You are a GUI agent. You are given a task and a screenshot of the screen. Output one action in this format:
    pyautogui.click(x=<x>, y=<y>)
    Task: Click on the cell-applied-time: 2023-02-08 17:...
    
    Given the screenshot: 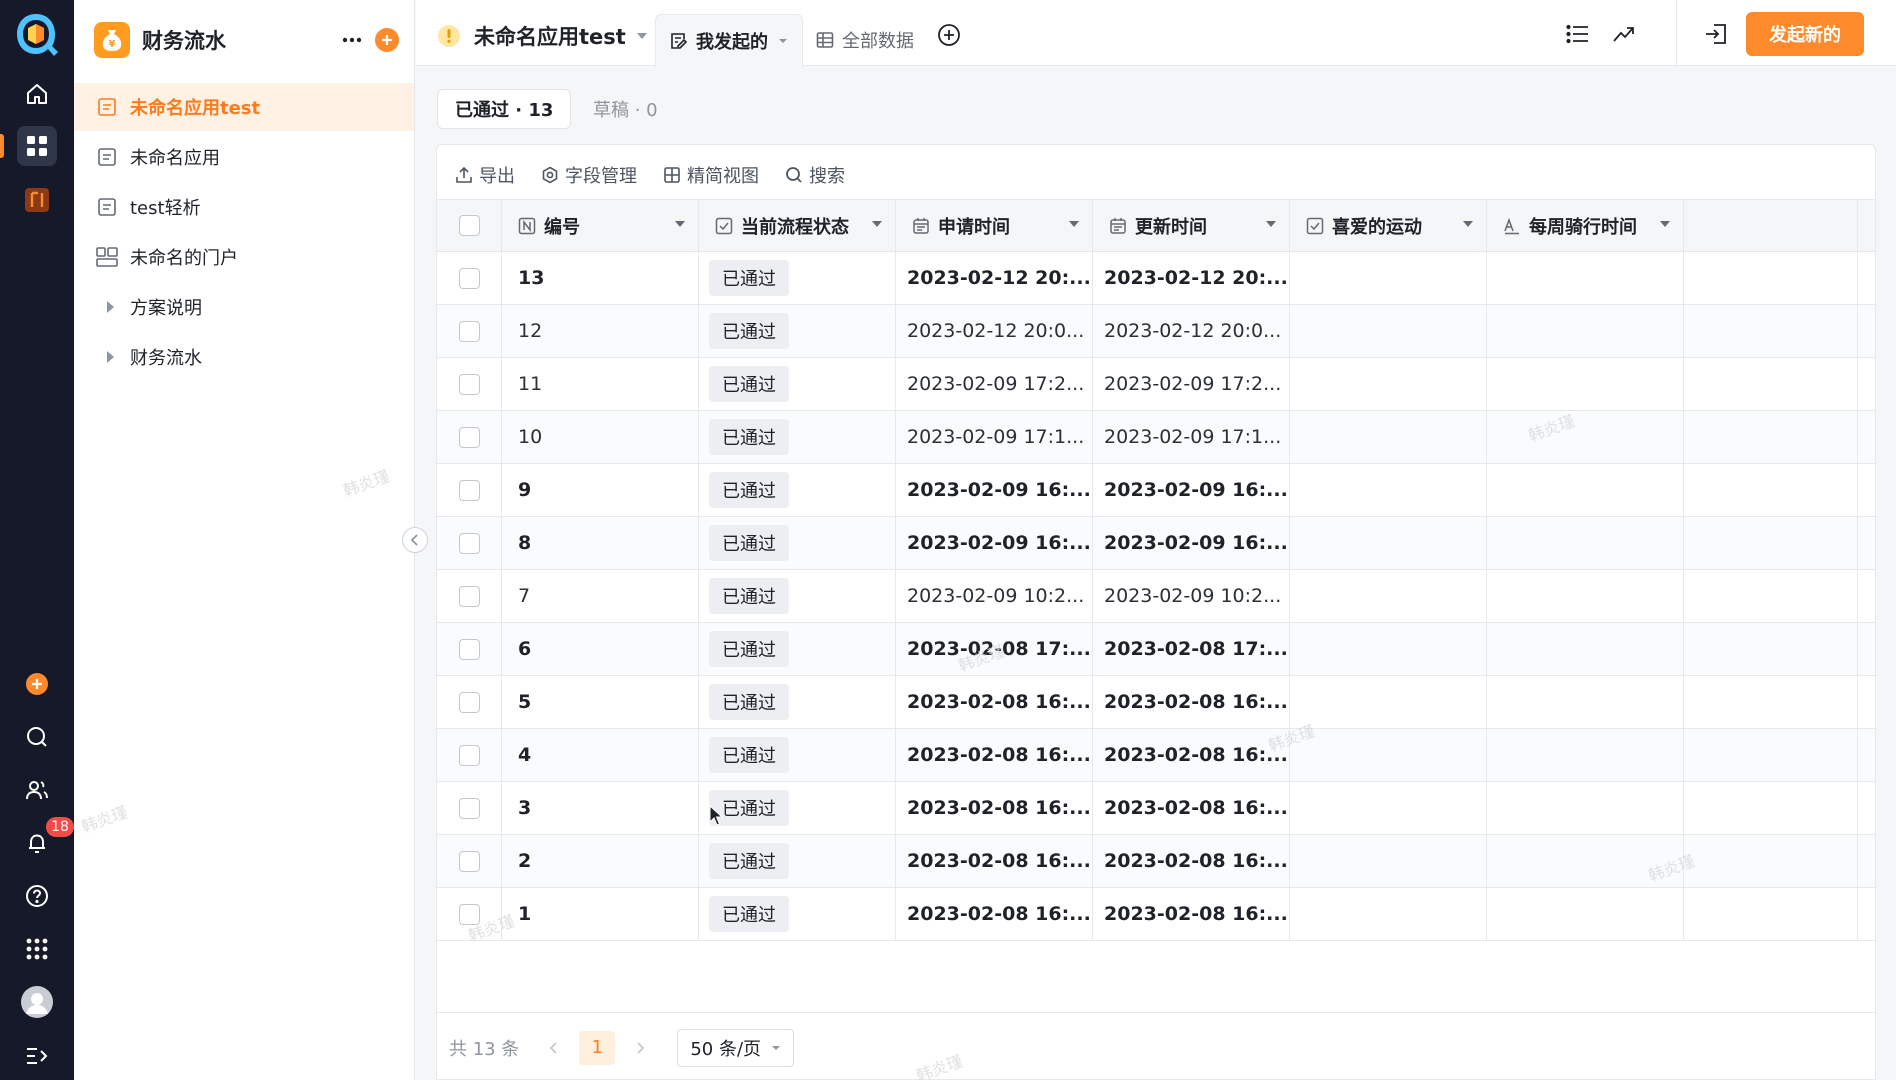 What is the action you would take?
    pyautogui.click(x=994, y=649)
    